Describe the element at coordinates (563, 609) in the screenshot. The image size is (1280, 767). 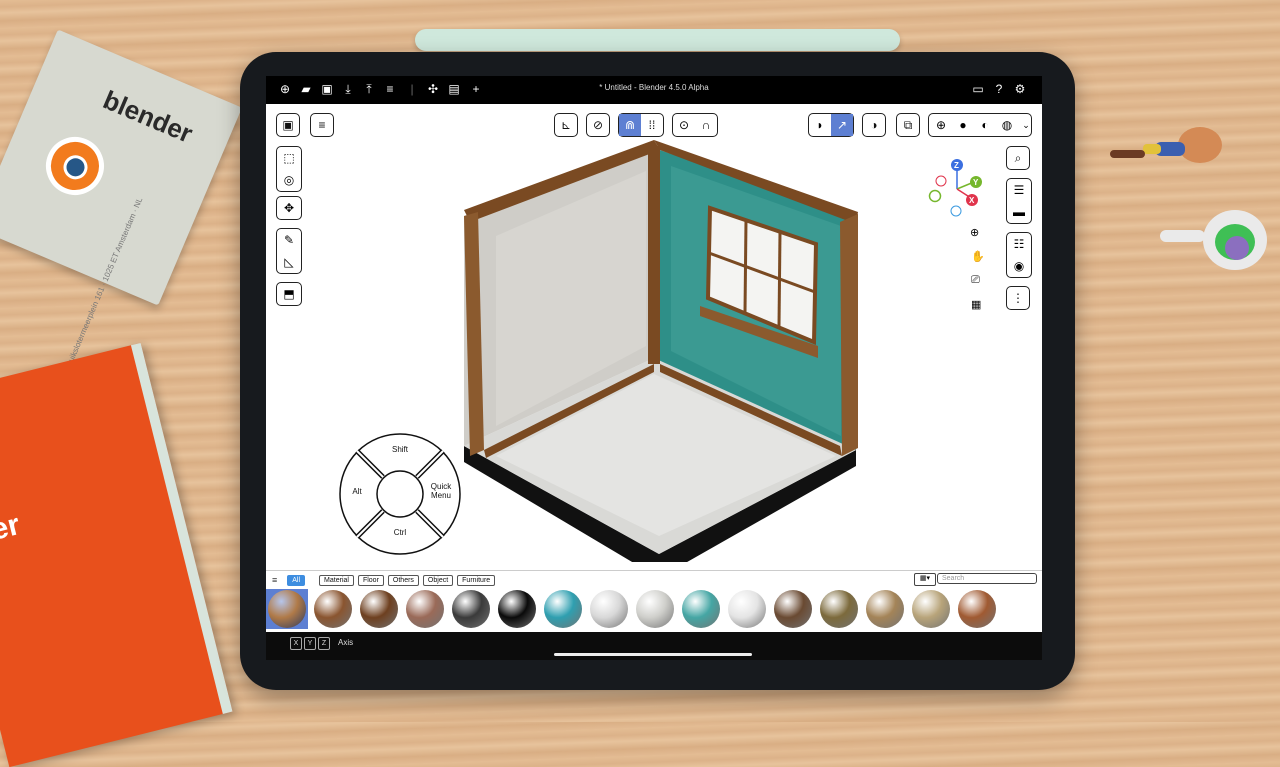
I see `material-teal-gloss` at that location.